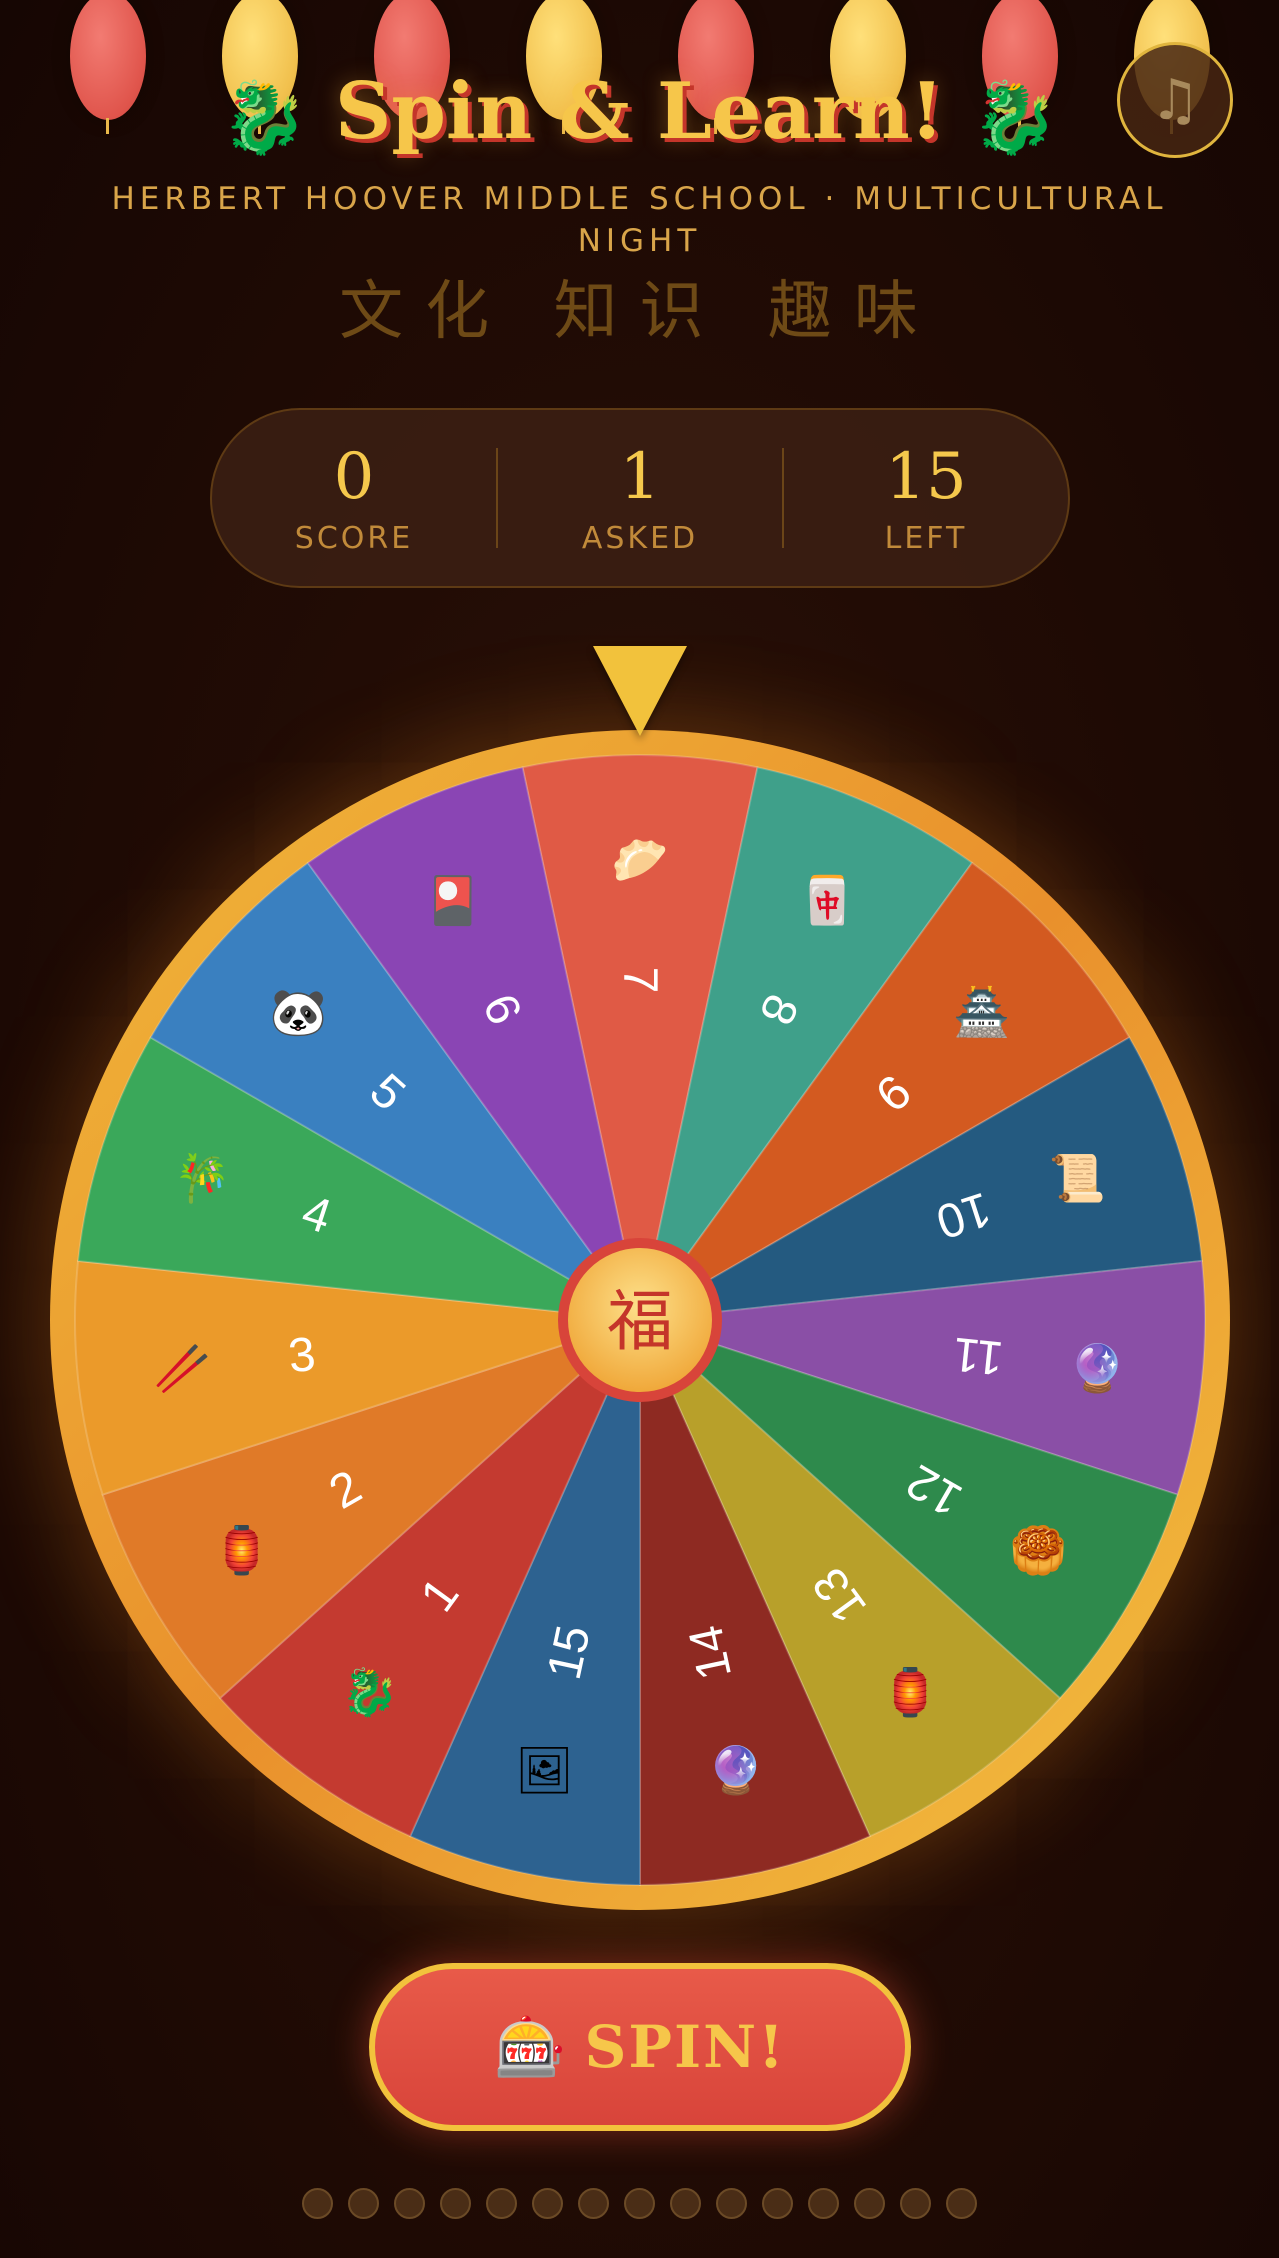 This screenshot has width=1279, height=2258. I want to click on wheel-pointer-icon, so click(640, 691).